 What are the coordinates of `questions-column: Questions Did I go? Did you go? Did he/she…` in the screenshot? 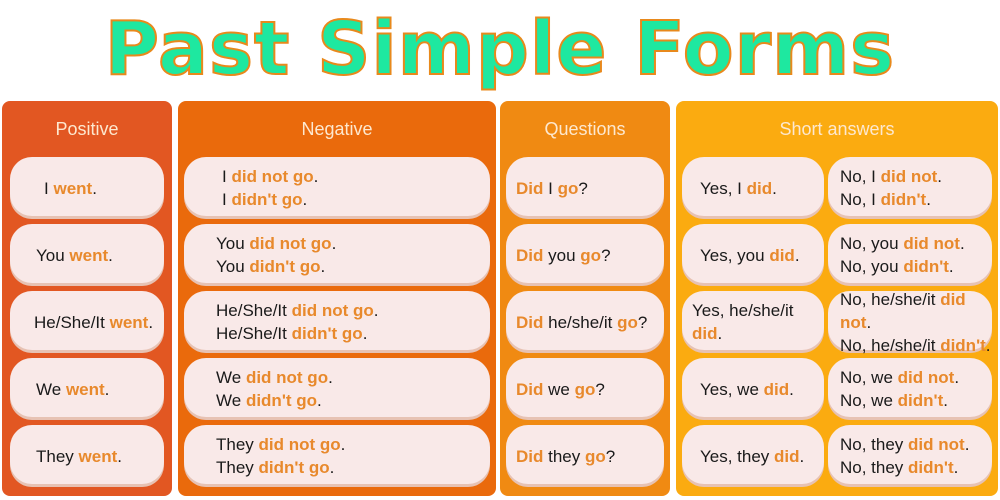 It's located at (585, 298).